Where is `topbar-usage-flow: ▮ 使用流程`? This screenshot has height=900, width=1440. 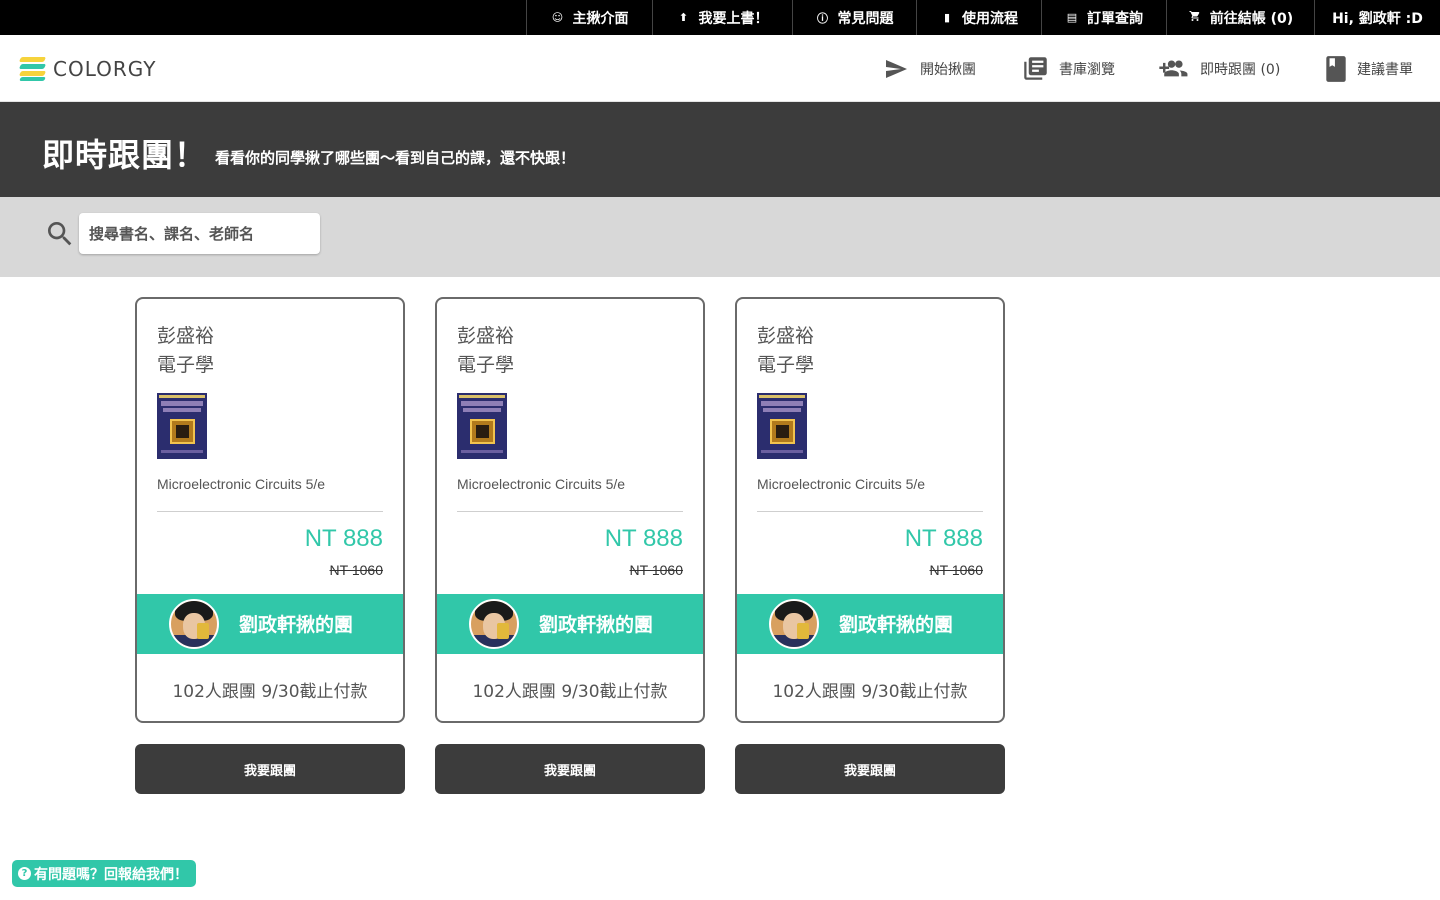 topbar-usage-flow: ▮ 使用流程 is located at coordinates (978, 17).